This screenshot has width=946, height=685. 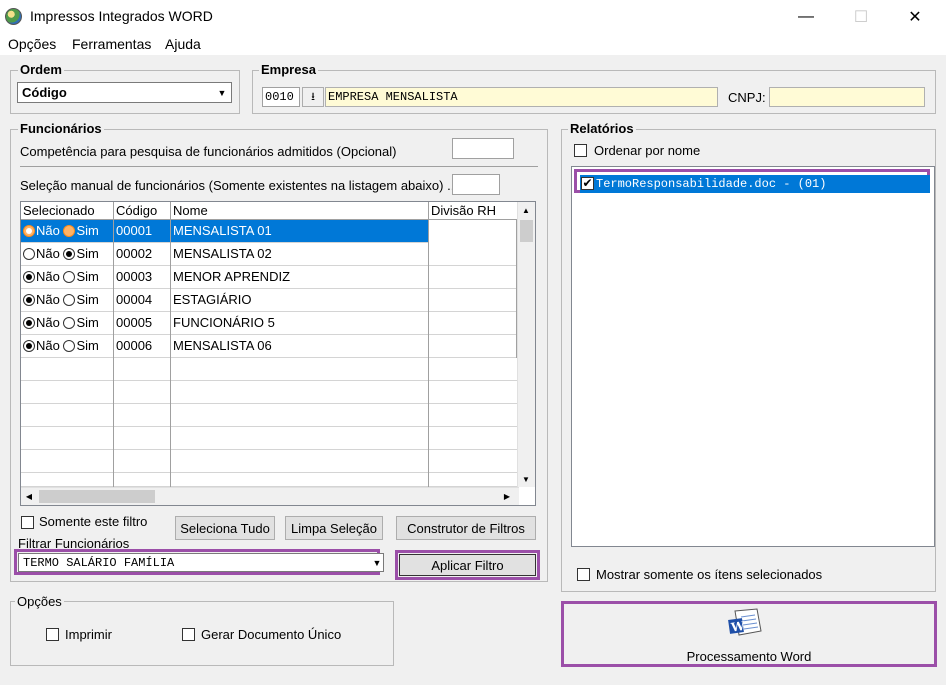 I want to click on cell-codigo: 00005, so click(x=142, y=323).